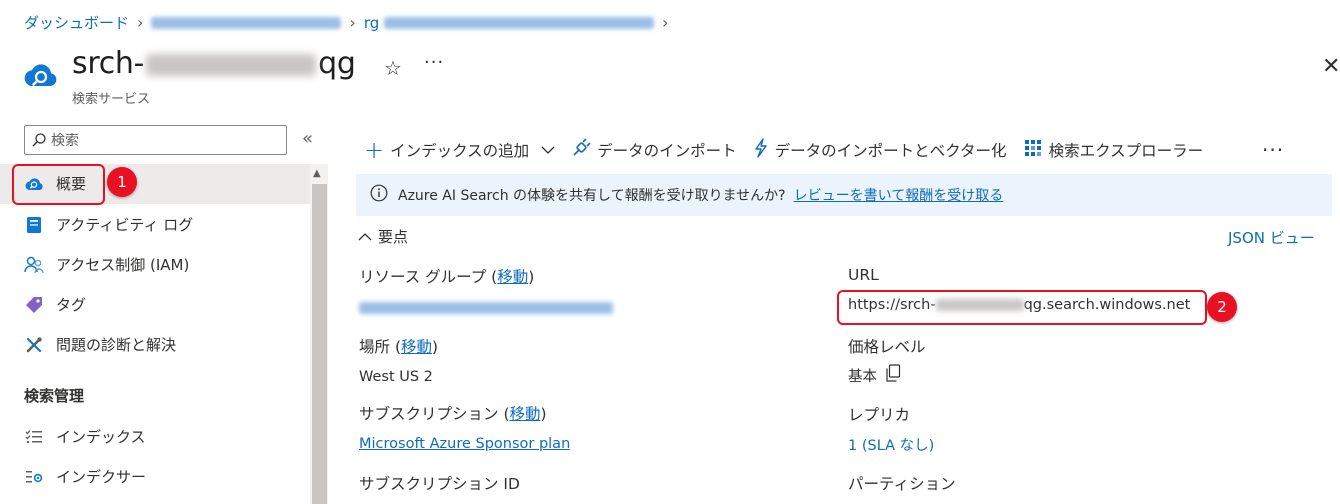 The height and width of the screenshot is (504, 1340). What do you see at coordinates (374, 150) in the screenshot?
I see `plus-icon: +` at bounding box center [374, 150].